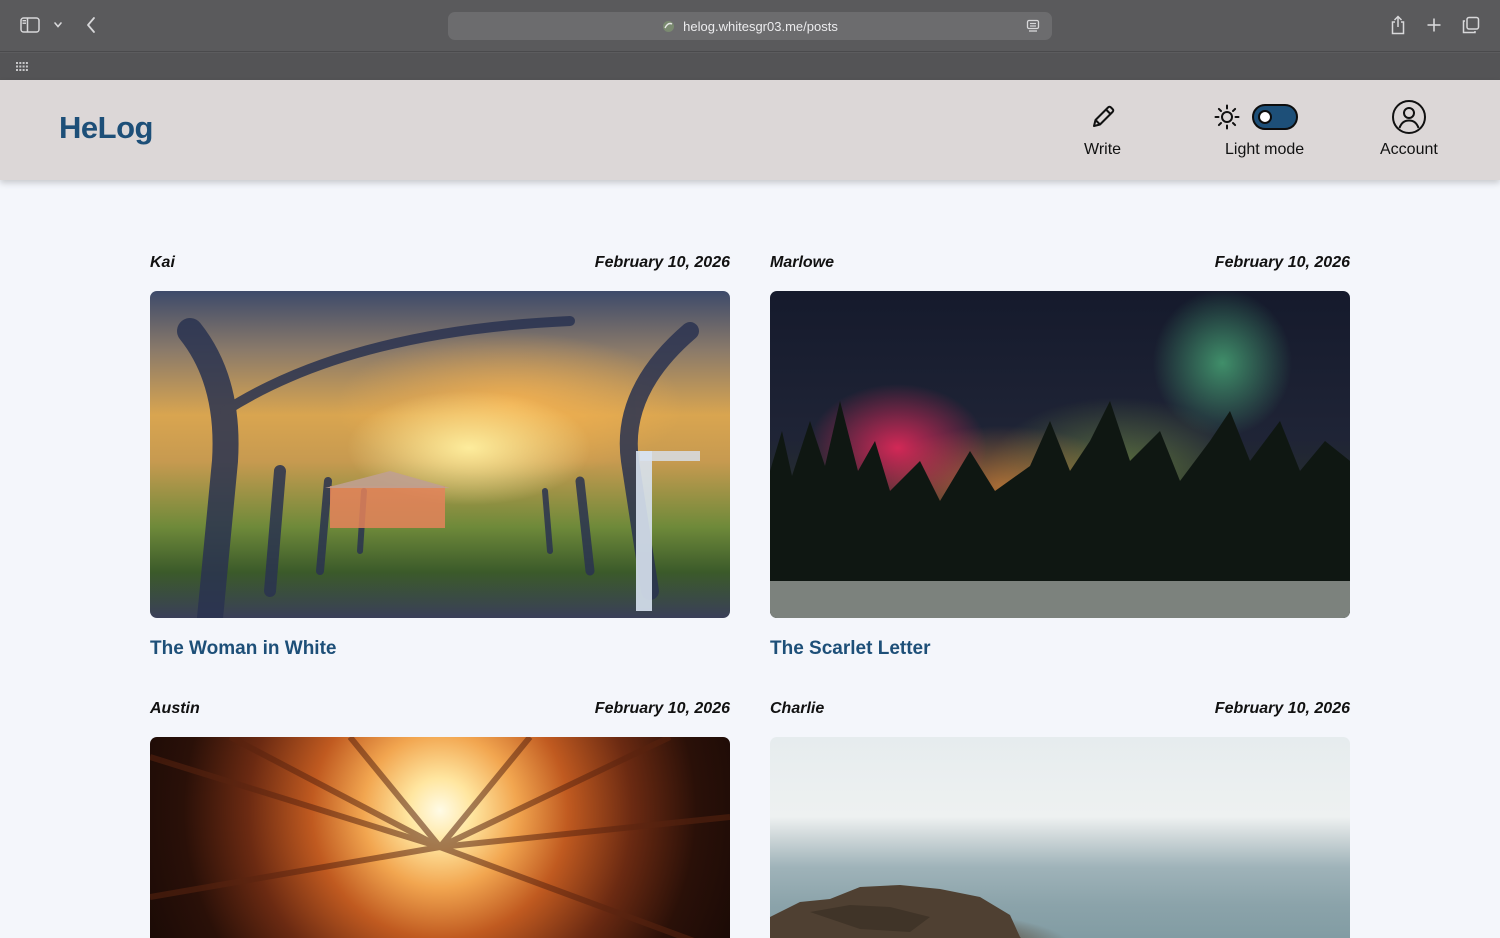  I want to click on address-bar: helog.whitesgr03.me/posts, so click(750, 26).